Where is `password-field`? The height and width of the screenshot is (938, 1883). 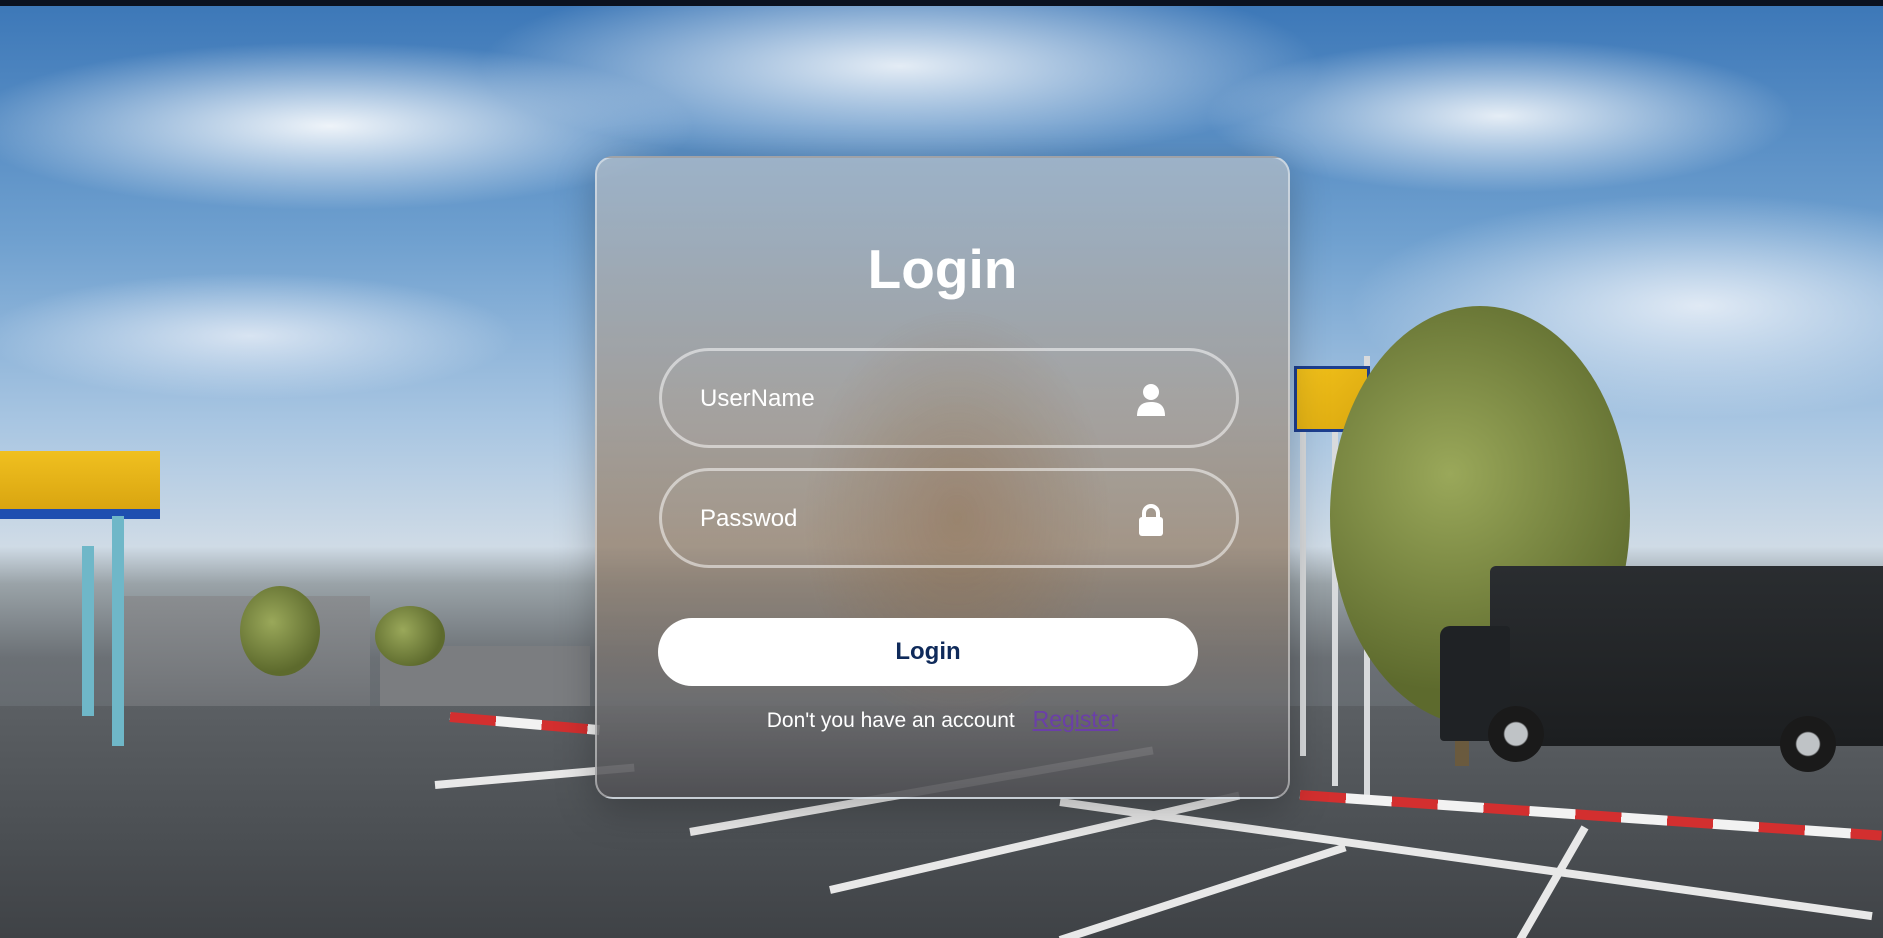
password-field is located at coordinates (949, 518).